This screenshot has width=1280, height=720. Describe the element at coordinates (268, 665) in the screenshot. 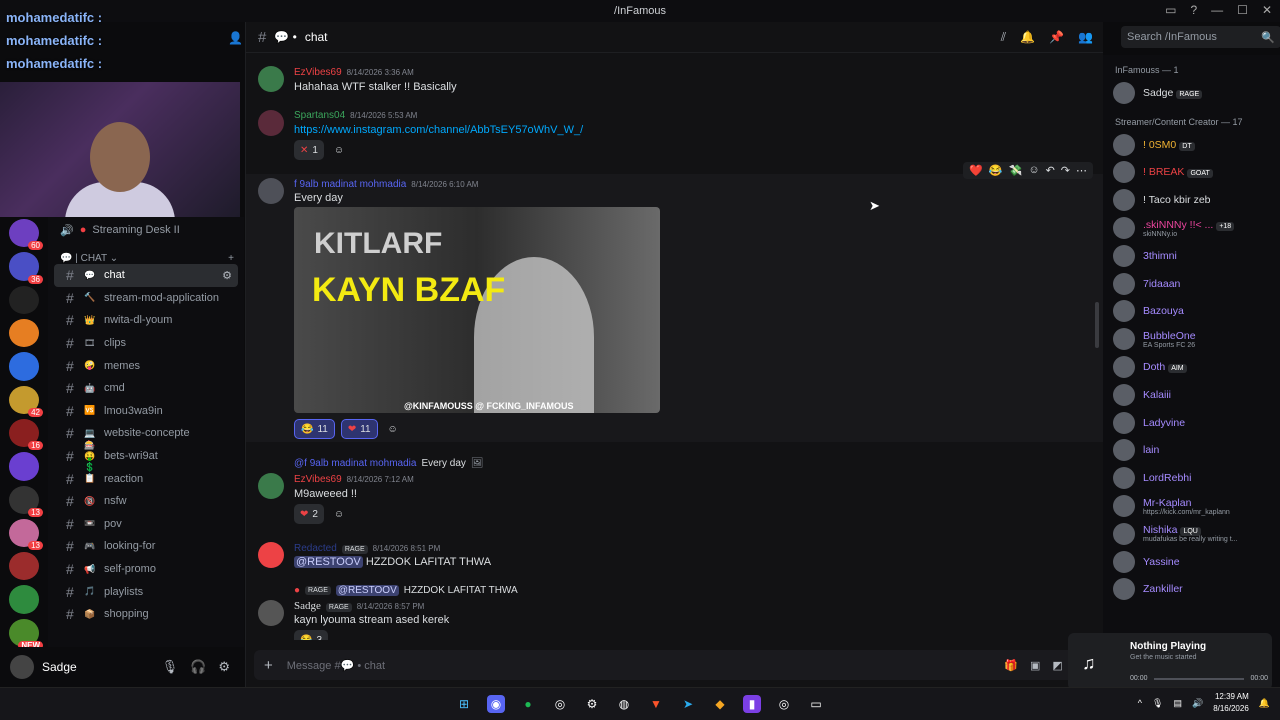

I see `attach-plus-icon: +` at that location.